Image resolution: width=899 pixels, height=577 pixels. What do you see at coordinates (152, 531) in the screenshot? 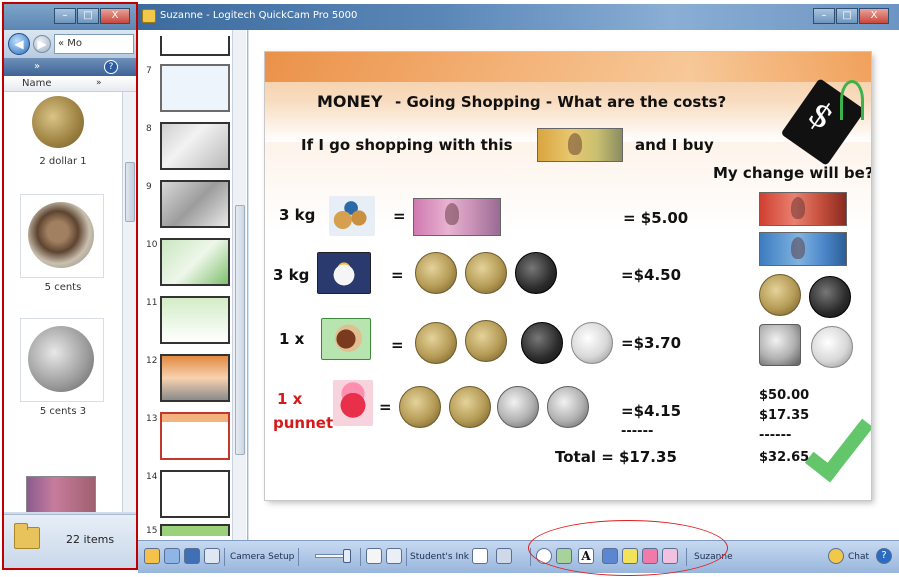
I see `slide-number: 15` at bounding box center [152, 531].